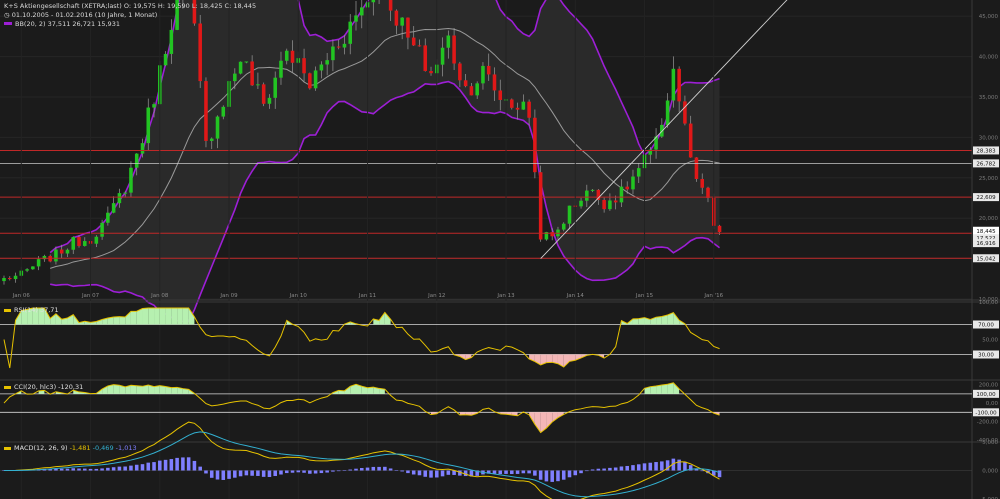 The width and height of the screenshot is (1000, 499). What do you see at coordinates (989, 179) in the screenshot?
I see `price-tick-25-000: 25,000` at bounding box center [989, 179].